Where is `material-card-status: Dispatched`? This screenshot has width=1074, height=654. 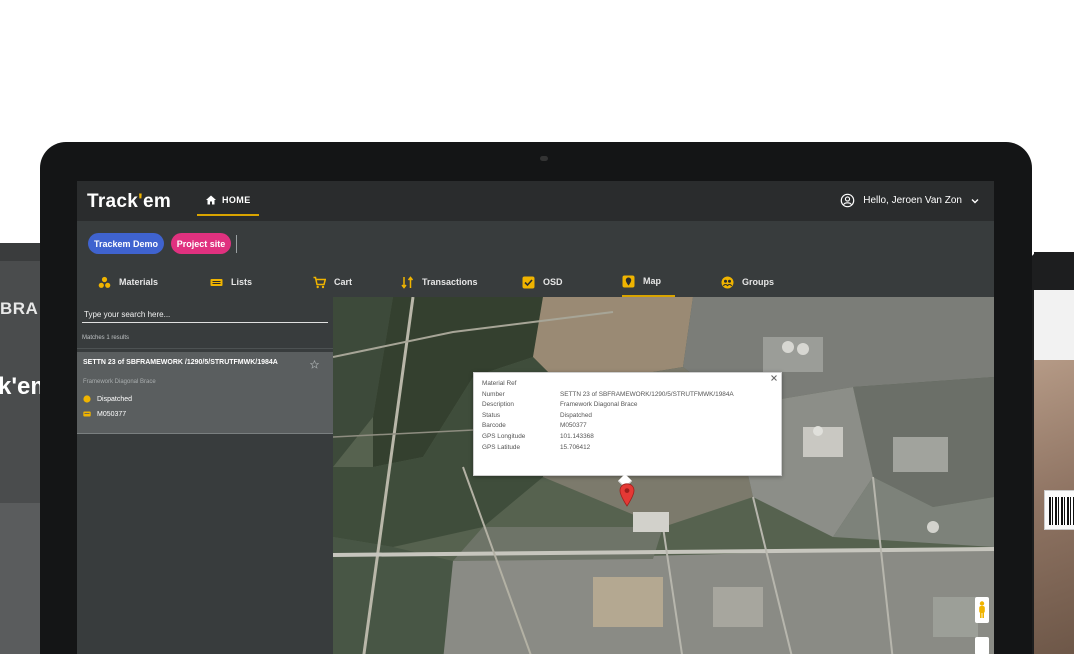
material-card-status: Dispatched is located at coordinates (115, 399).